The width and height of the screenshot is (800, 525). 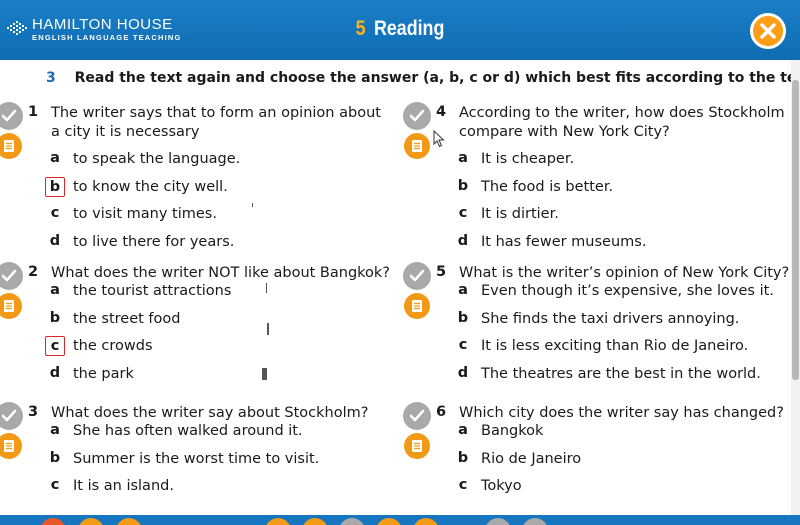 What do you see at coordinates (157, 159) in the screenshot?
I see `option-text: to speak the language.` at bounding box center [157, 159].